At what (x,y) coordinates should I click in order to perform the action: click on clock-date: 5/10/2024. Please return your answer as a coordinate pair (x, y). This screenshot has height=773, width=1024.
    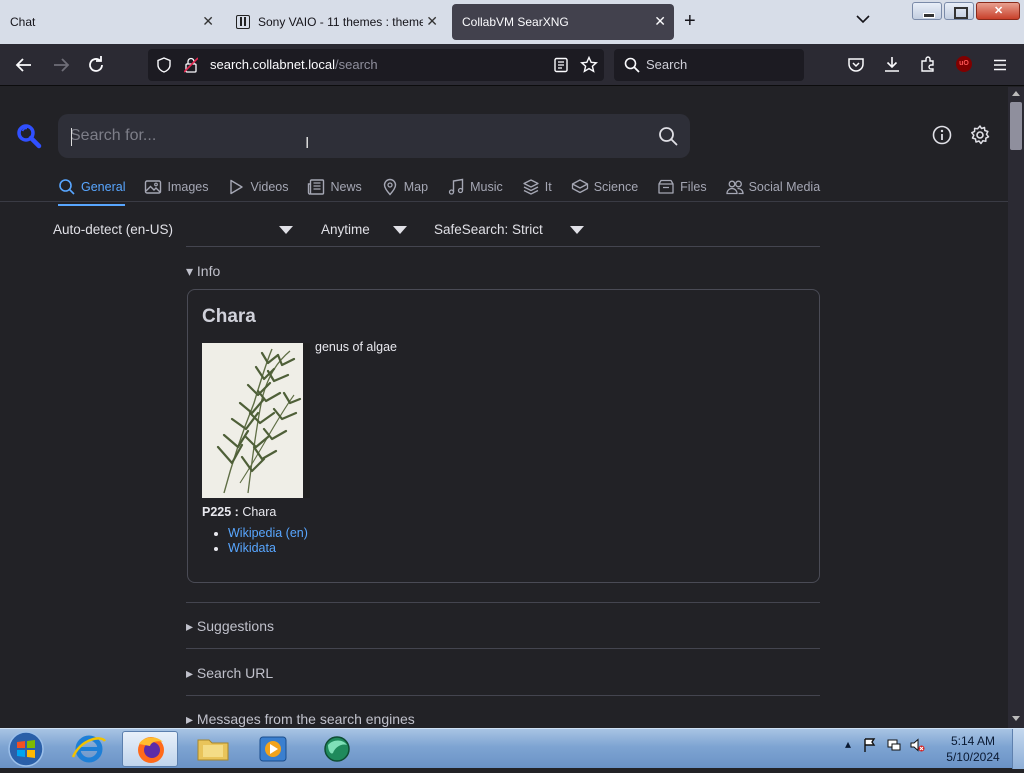
    Looking at the image, I should click on (973, 757).